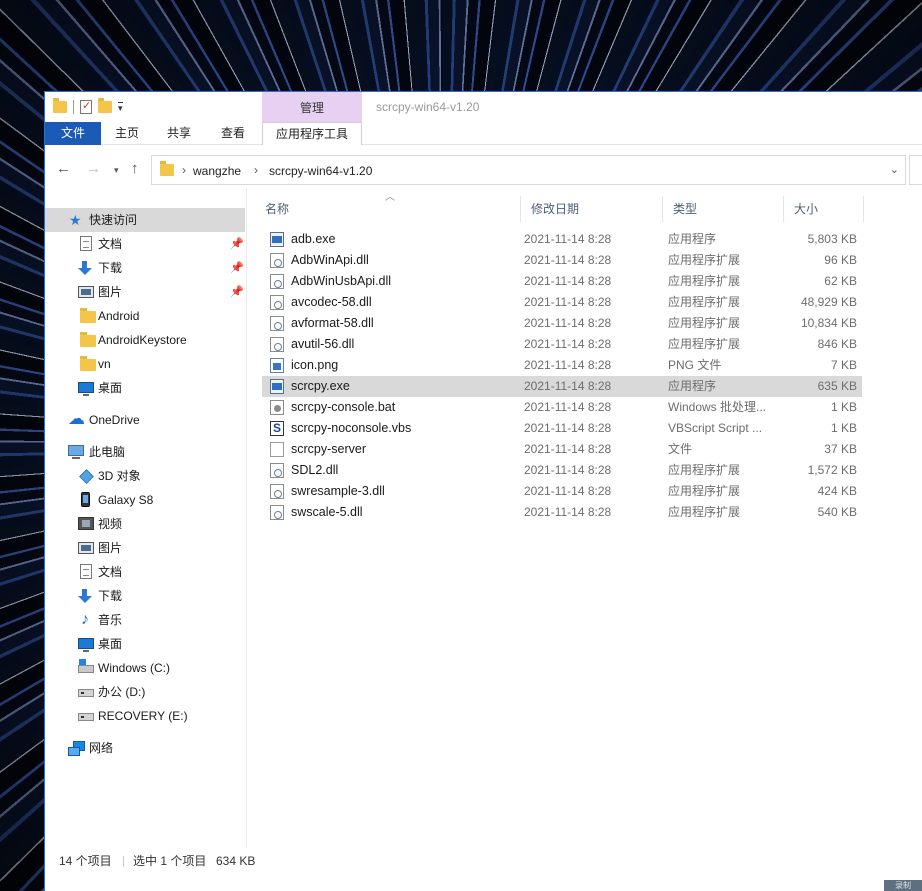  What do you see at coordinates (592, 209) in the screenshot?
I see `column-header-date: 修改日期` at bounding box center [592, 209].